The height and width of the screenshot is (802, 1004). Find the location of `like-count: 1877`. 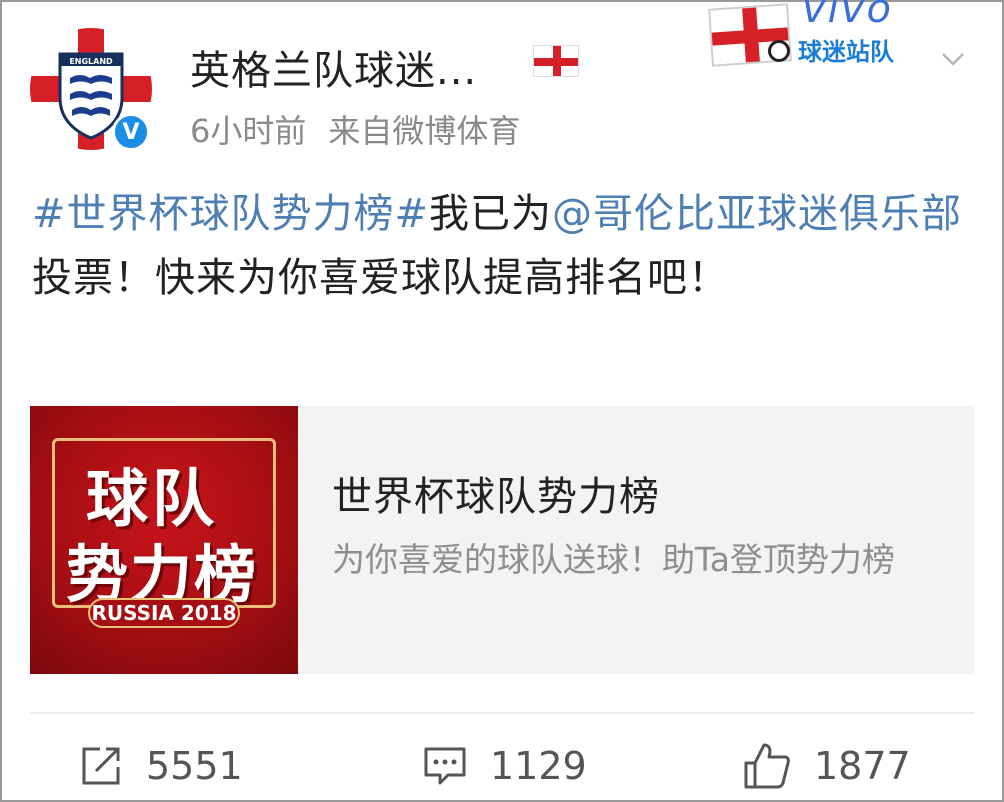

like-count: 1877 is located at coordinates (862, 766).